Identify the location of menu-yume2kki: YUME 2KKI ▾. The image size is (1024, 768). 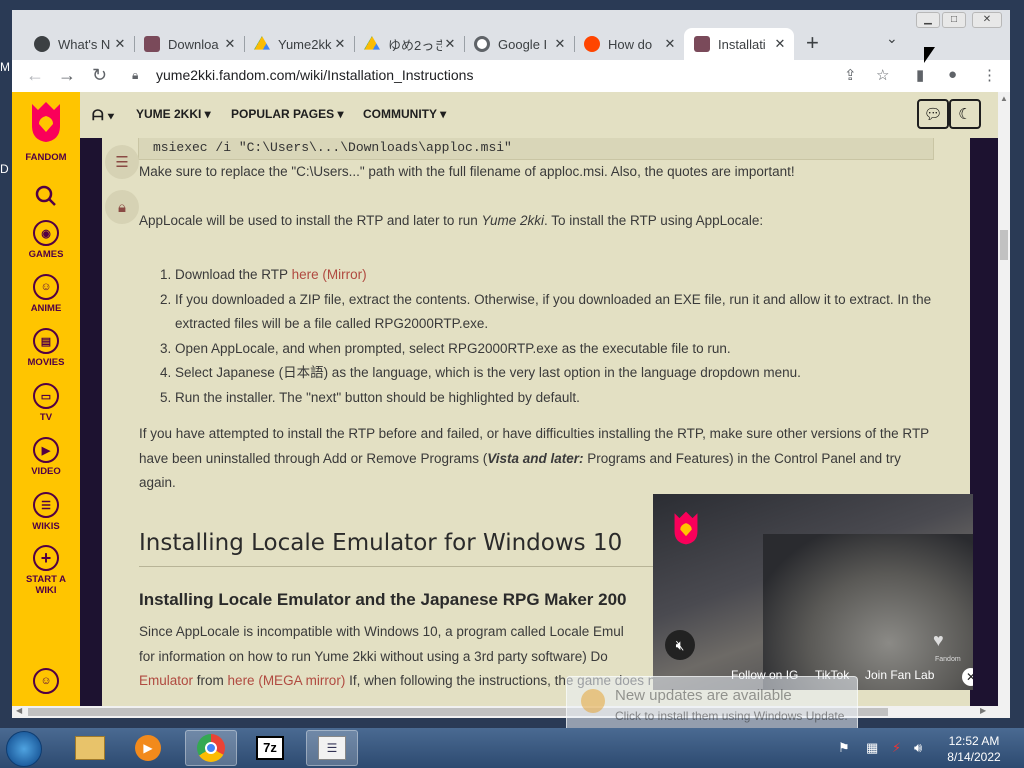
(173, 114).